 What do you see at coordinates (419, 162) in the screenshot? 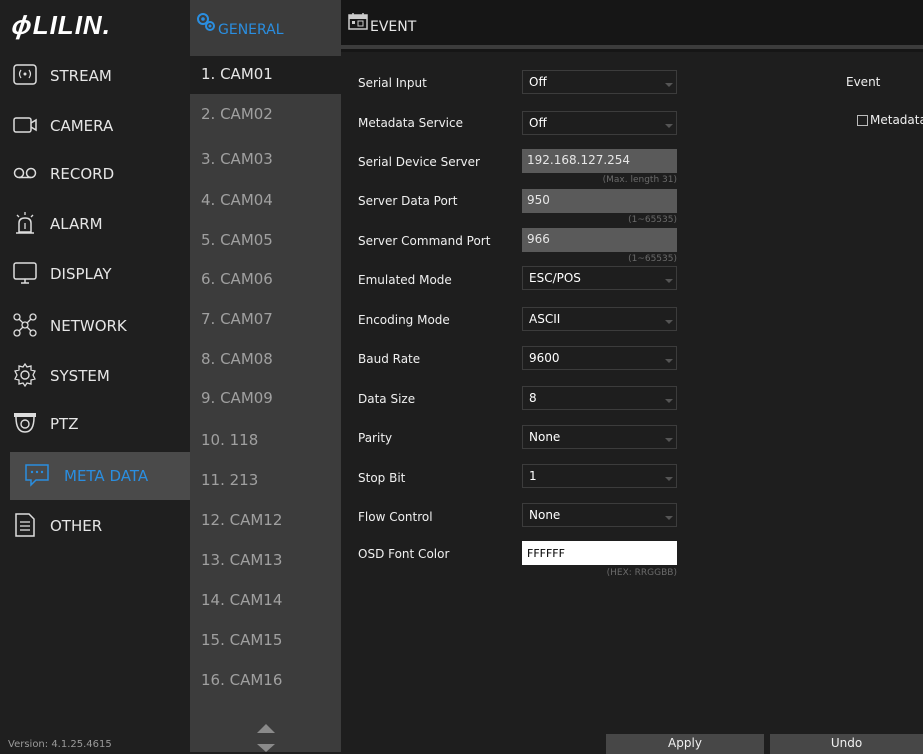
I see `serial-device-server-label: Serial Device Server` at bounding box center [419, 162].